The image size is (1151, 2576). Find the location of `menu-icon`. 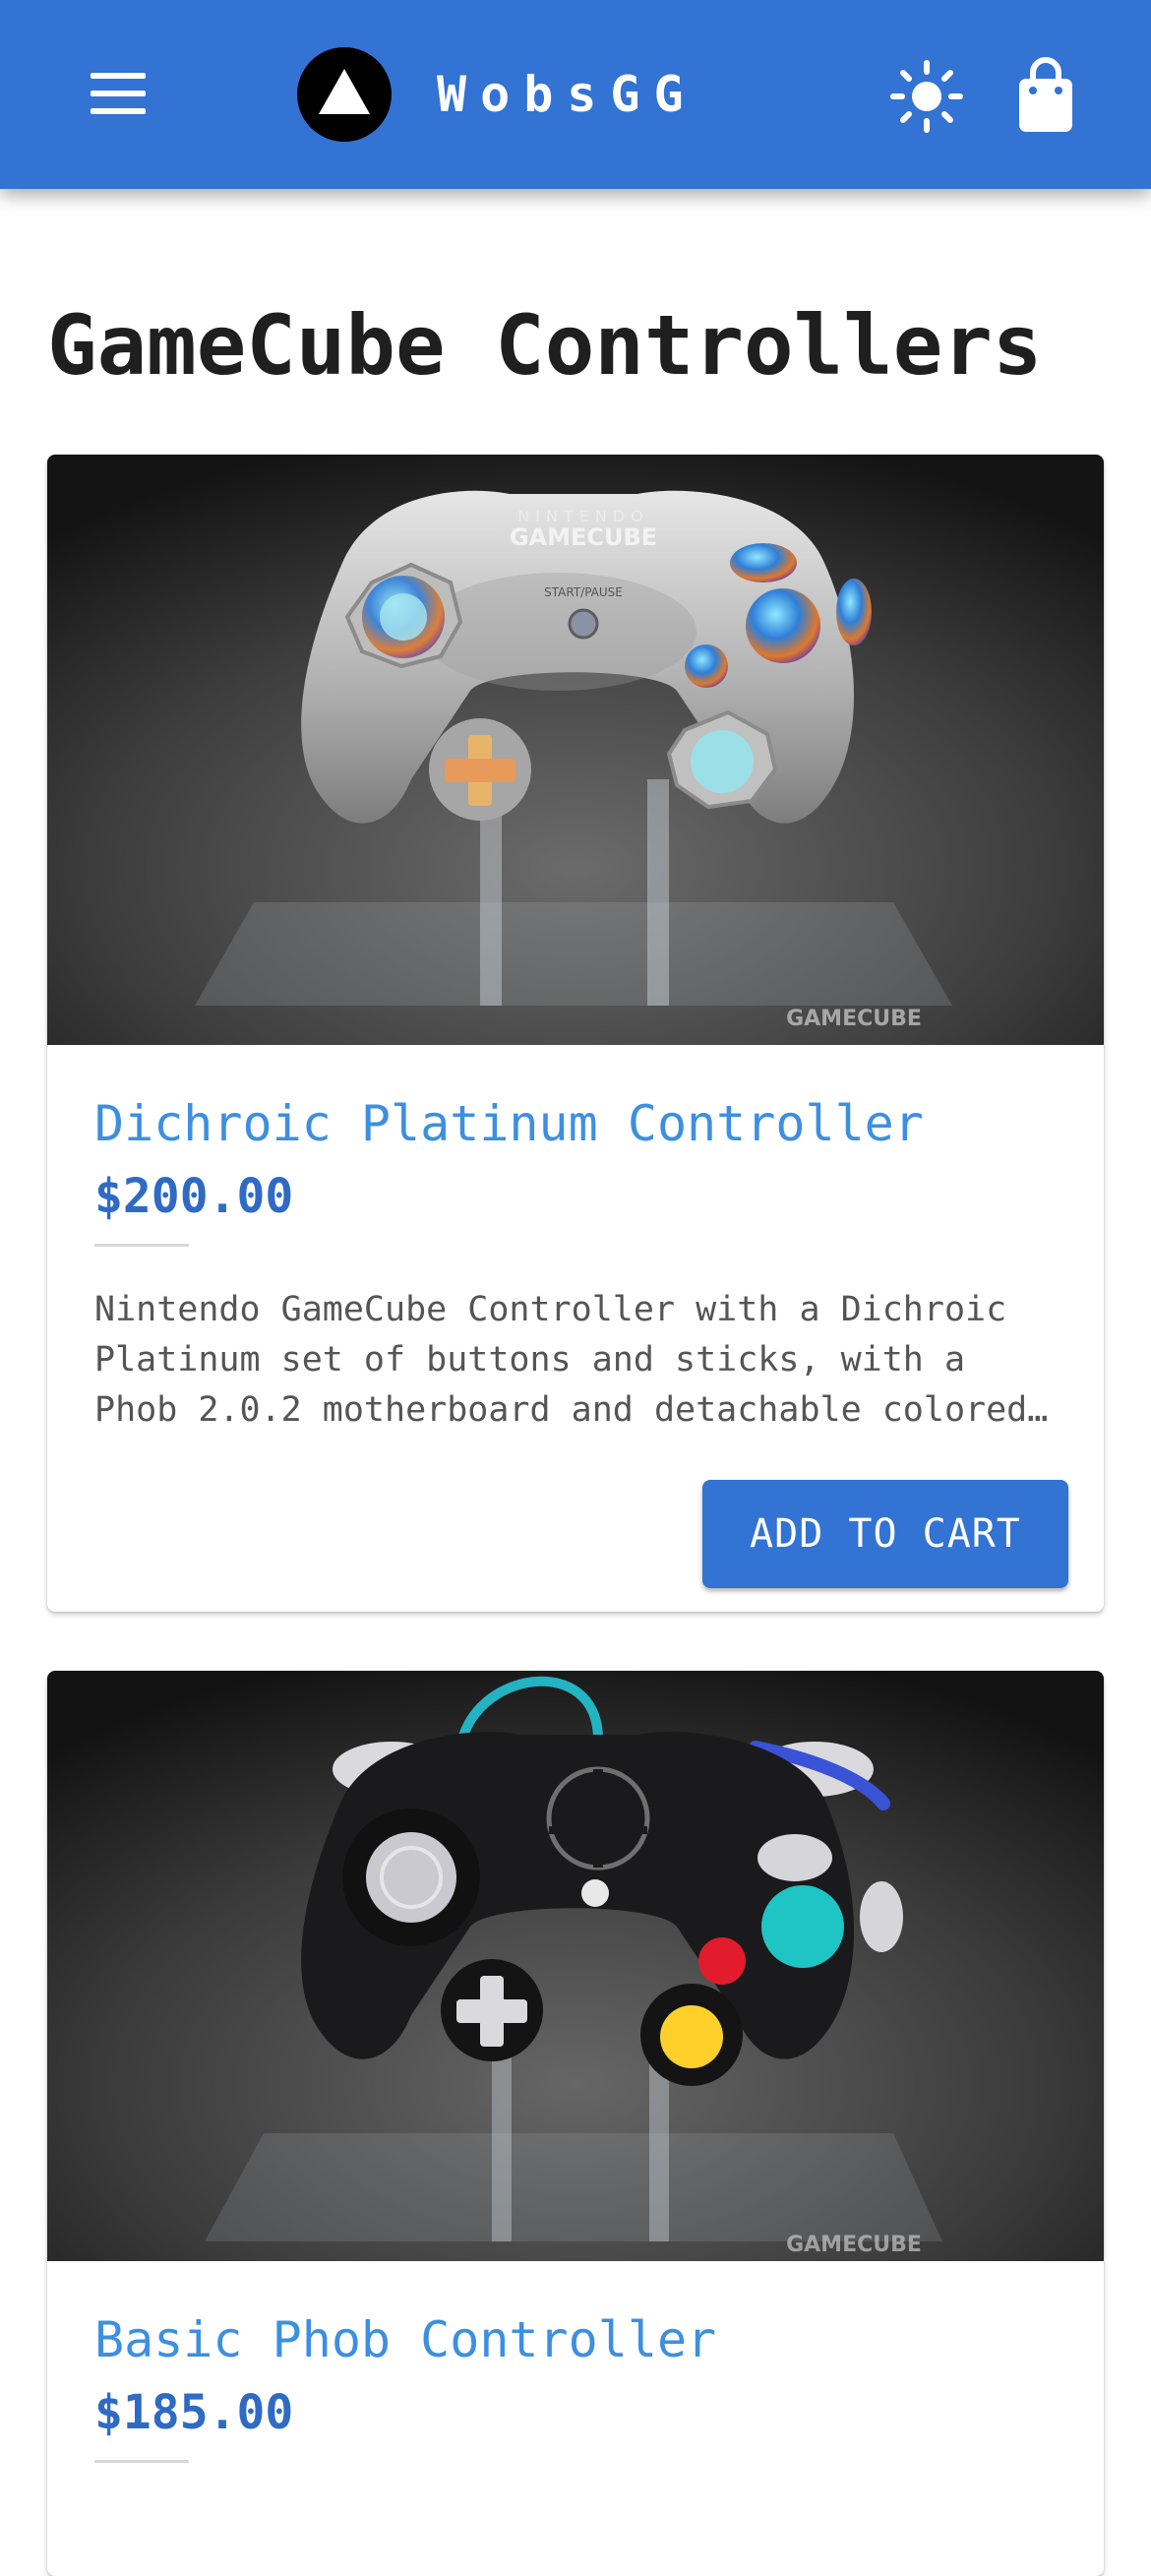

menu-icon is located at coordinates (118, 76).